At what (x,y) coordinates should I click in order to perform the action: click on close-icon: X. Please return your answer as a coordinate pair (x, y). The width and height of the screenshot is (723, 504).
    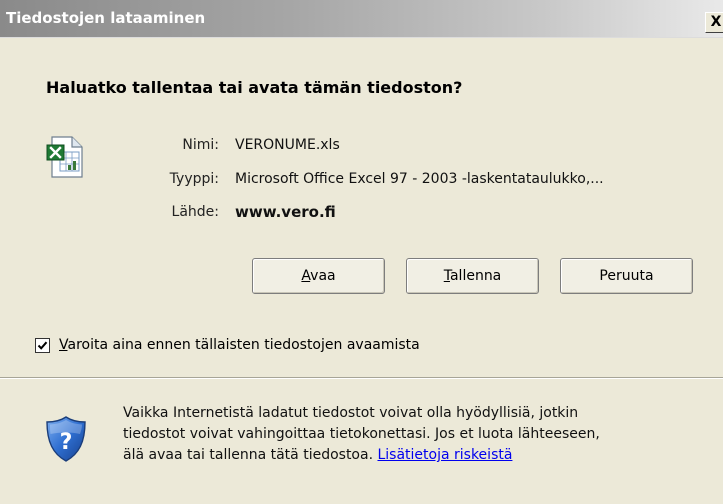
    Looking at the image, I should click on (716, 22).